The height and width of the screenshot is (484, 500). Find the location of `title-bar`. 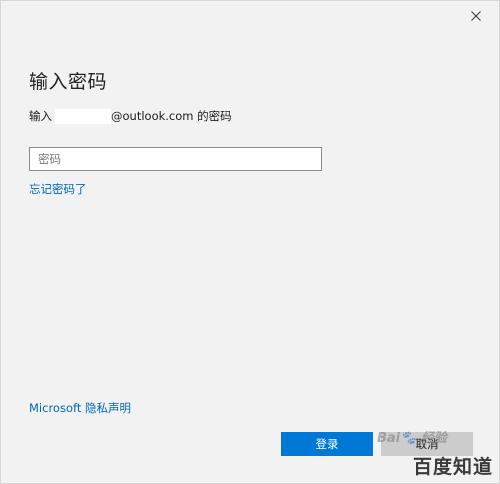

title-bar is located at coordinates (250, 16).